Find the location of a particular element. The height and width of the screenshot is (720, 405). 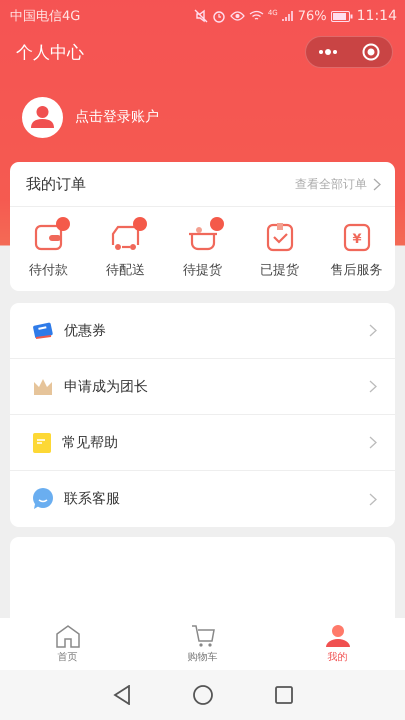

avatar-icon is located at coordinates (42, 117).